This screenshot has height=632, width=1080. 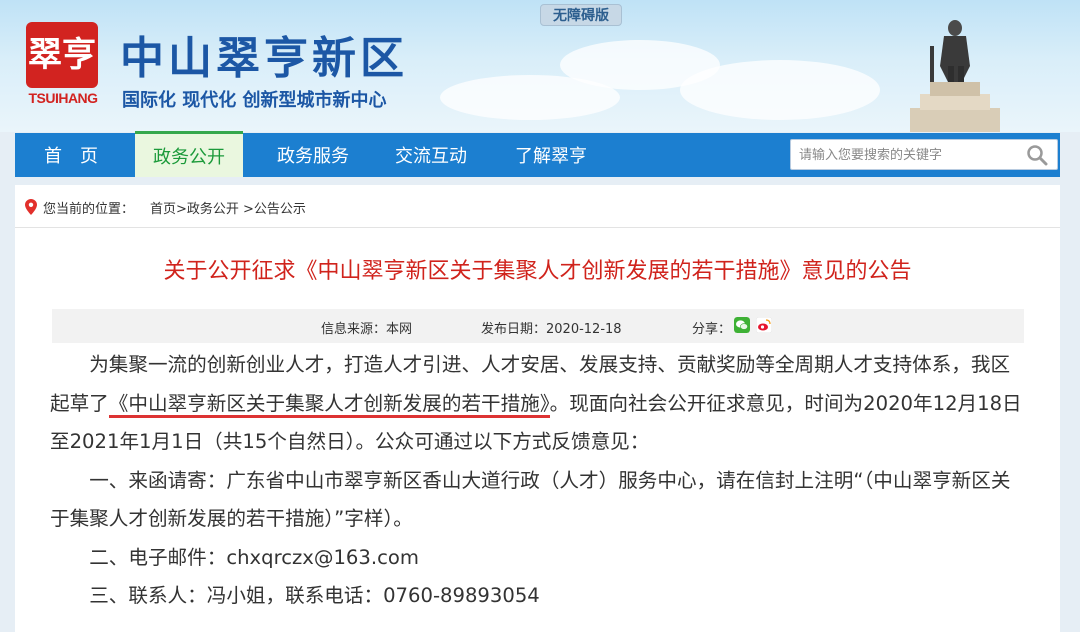 I want to click on accessibility-mode-button: 无障碍版, so click(x=581, y=15).